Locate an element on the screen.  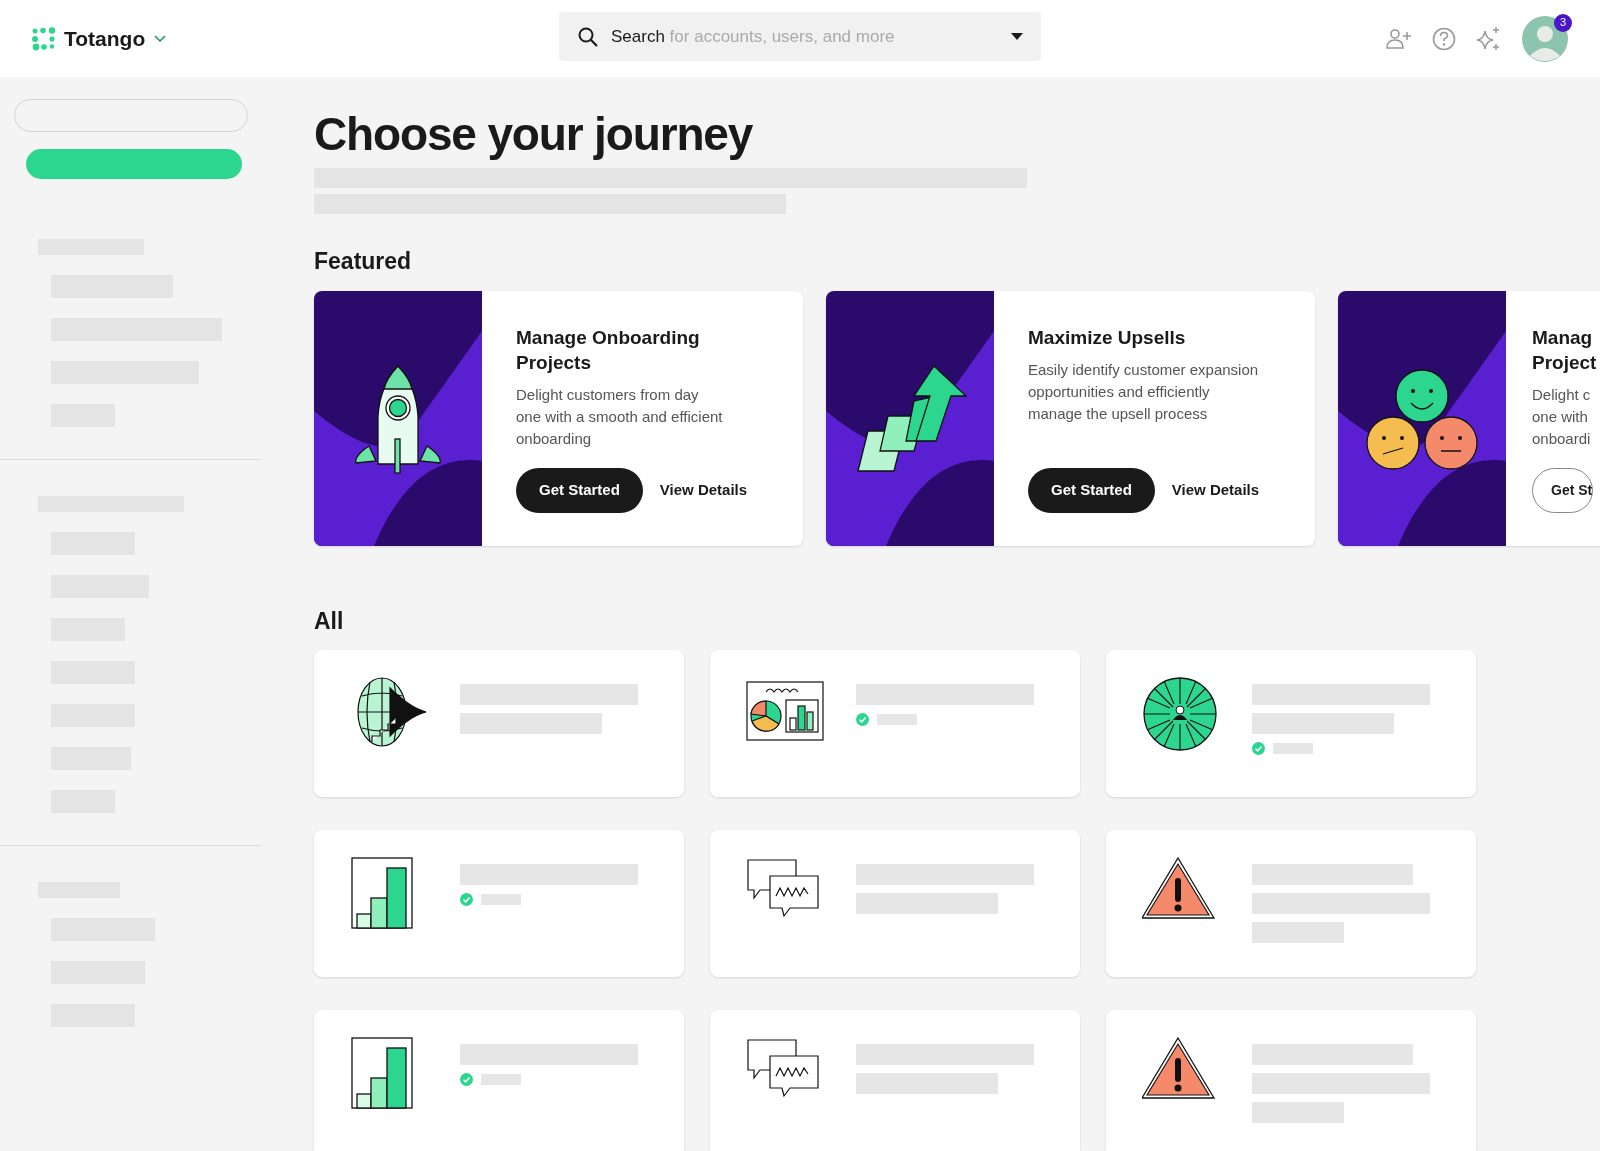
add-user-icon is located at coordinates (1399, 38).